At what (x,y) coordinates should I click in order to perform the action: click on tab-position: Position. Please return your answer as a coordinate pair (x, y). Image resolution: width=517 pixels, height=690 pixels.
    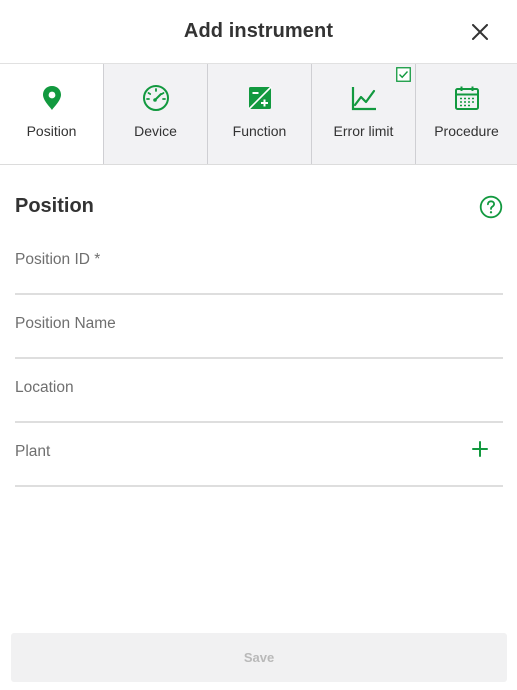
    Looking at the image, I should click on (51, 114).